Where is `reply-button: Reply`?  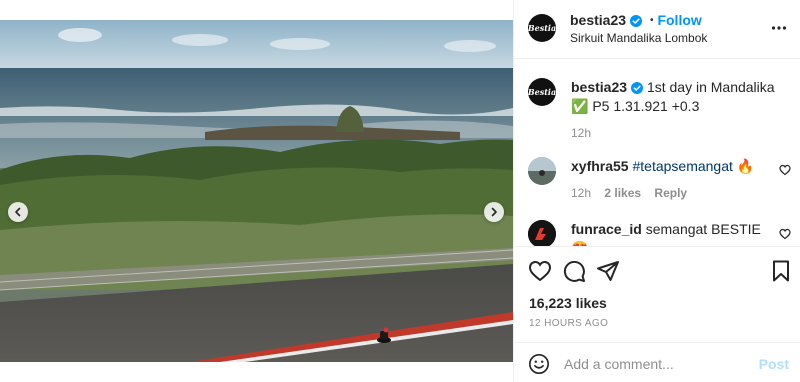
reply-button: Reply is located at coordinates (670, 193).